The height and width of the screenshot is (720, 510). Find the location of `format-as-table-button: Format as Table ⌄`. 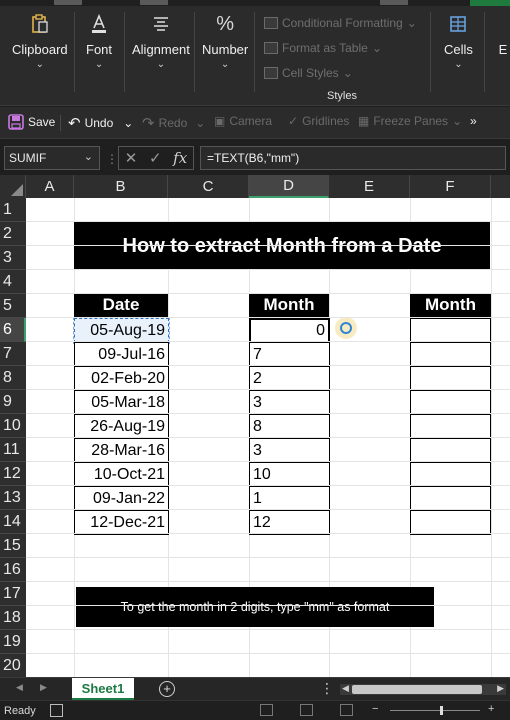

format-as-table-button: Format as Table ⌄ is located at coordinates (323, 48).